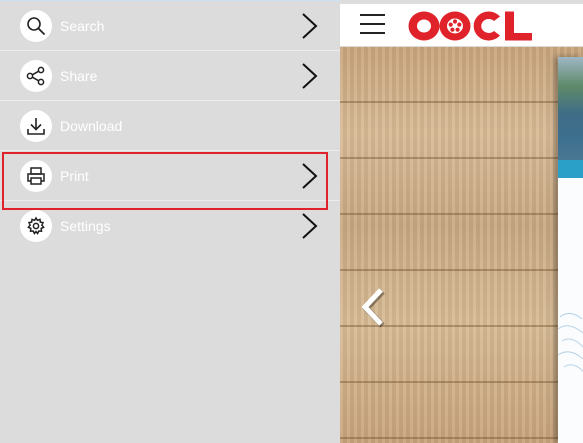  Describe the element at coordinates (570, 169) in the screenshot. I see `page-band` at that location.